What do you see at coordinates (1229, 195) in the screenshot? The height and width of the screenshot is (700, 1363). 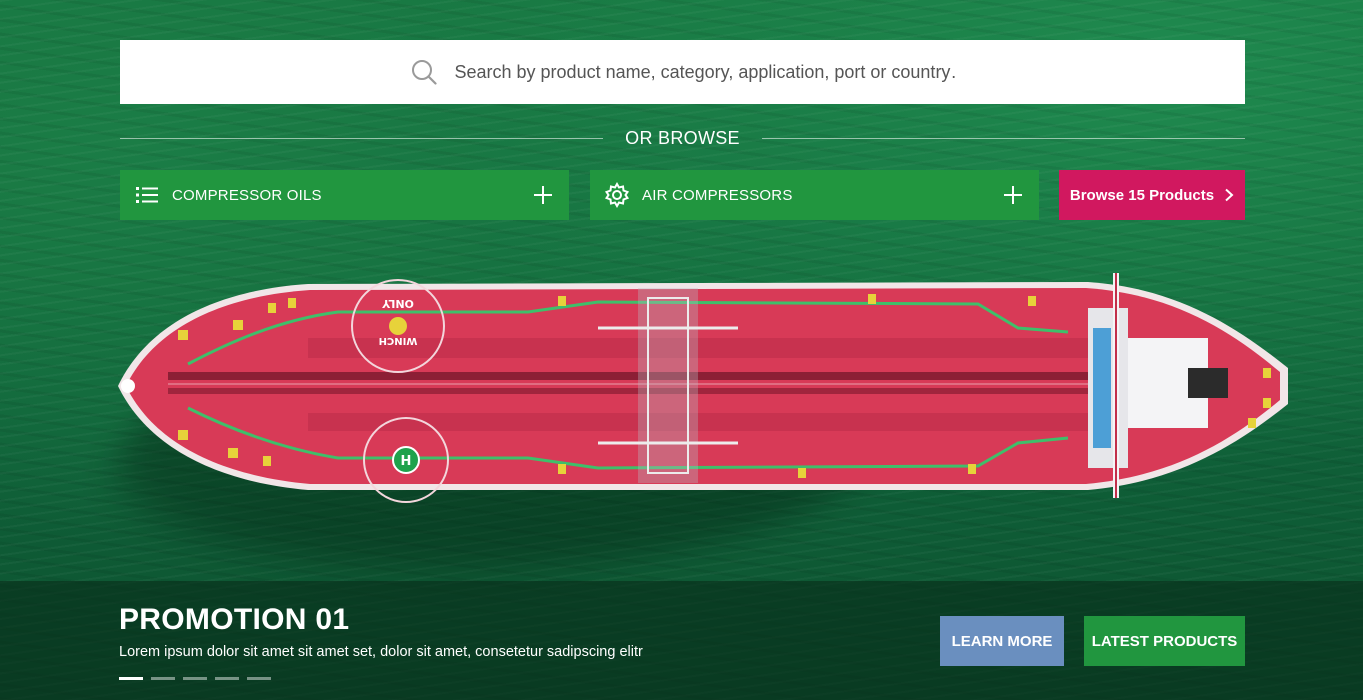 I see `chevron-right-icon` at bounding box center [1229, 195].